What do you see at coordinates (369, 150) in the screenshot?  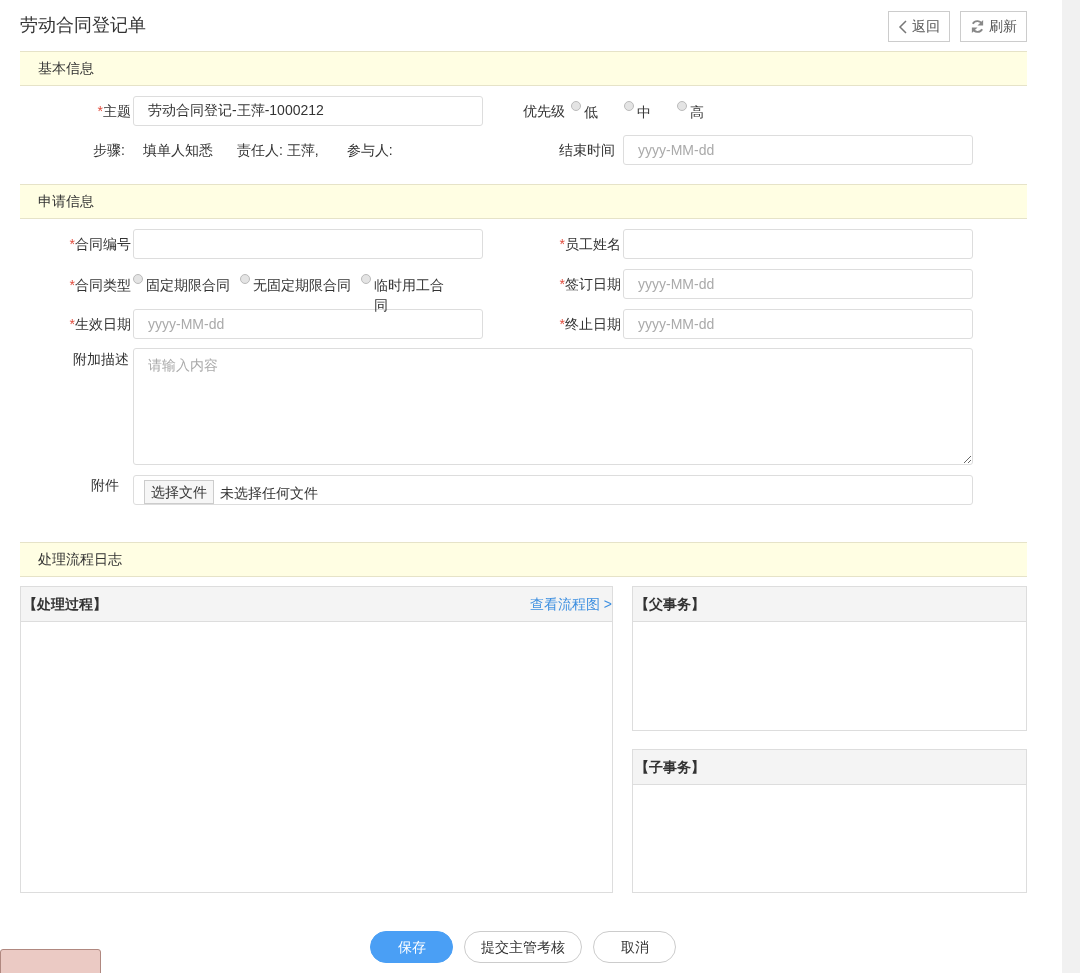 I see `field-label: 参与人:` at bounding box center [369, 150].